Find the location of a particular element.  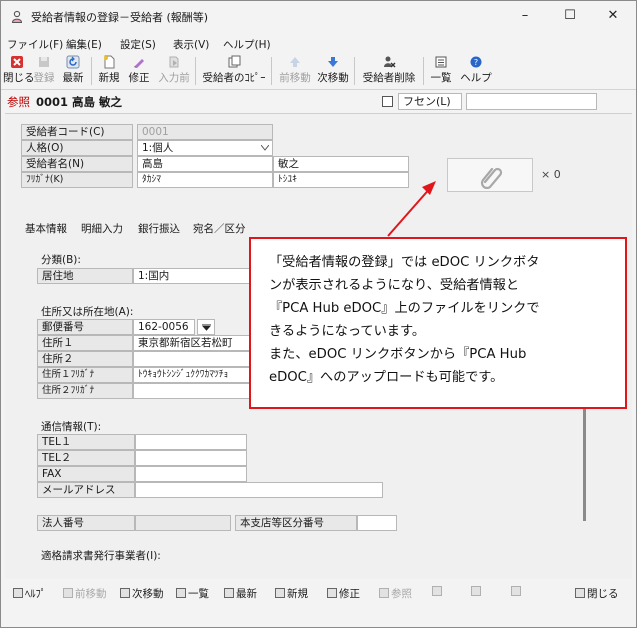

kind-select: 1:個人 is located at coordinates (205, 148).